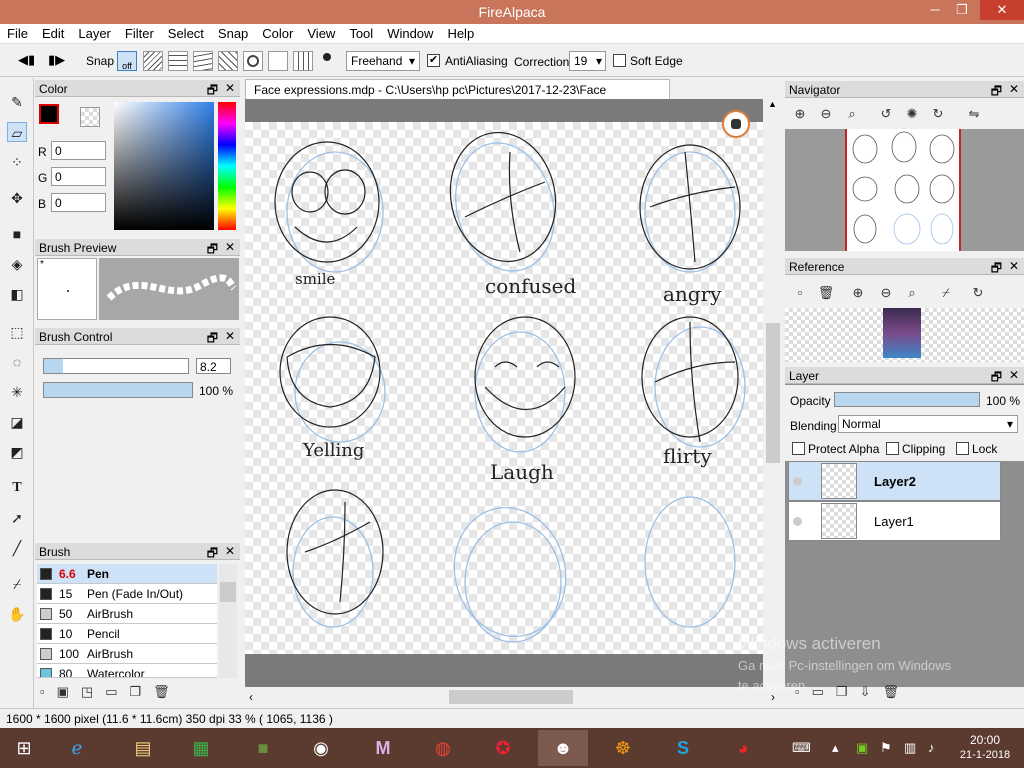 This screenshot has width=1024, height=768. What do you see at coordinates (26, 60) in the screenshot?
I see `prev-icon: ◀▮` at bounding box center [26, 60].